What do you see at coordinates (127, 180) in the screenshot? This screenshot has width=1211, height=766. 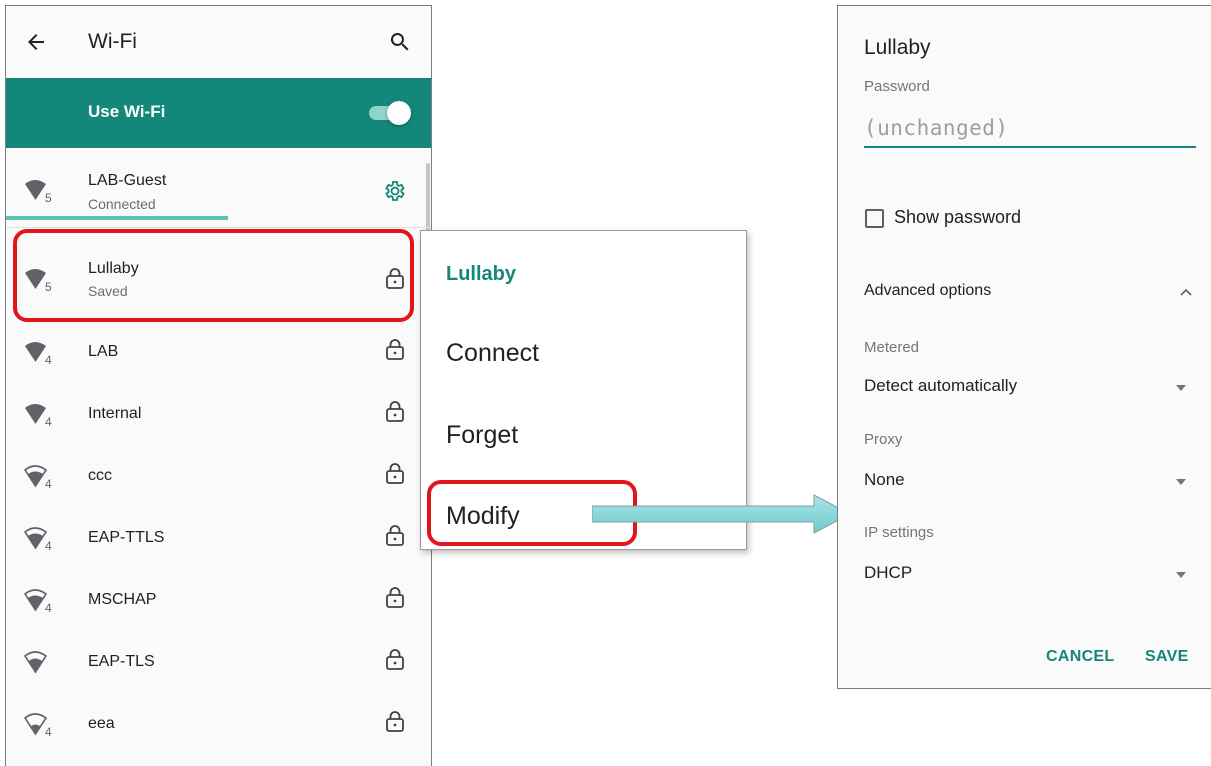 I see `network-name: LAB-Guest` at bounding box center [127, 180].